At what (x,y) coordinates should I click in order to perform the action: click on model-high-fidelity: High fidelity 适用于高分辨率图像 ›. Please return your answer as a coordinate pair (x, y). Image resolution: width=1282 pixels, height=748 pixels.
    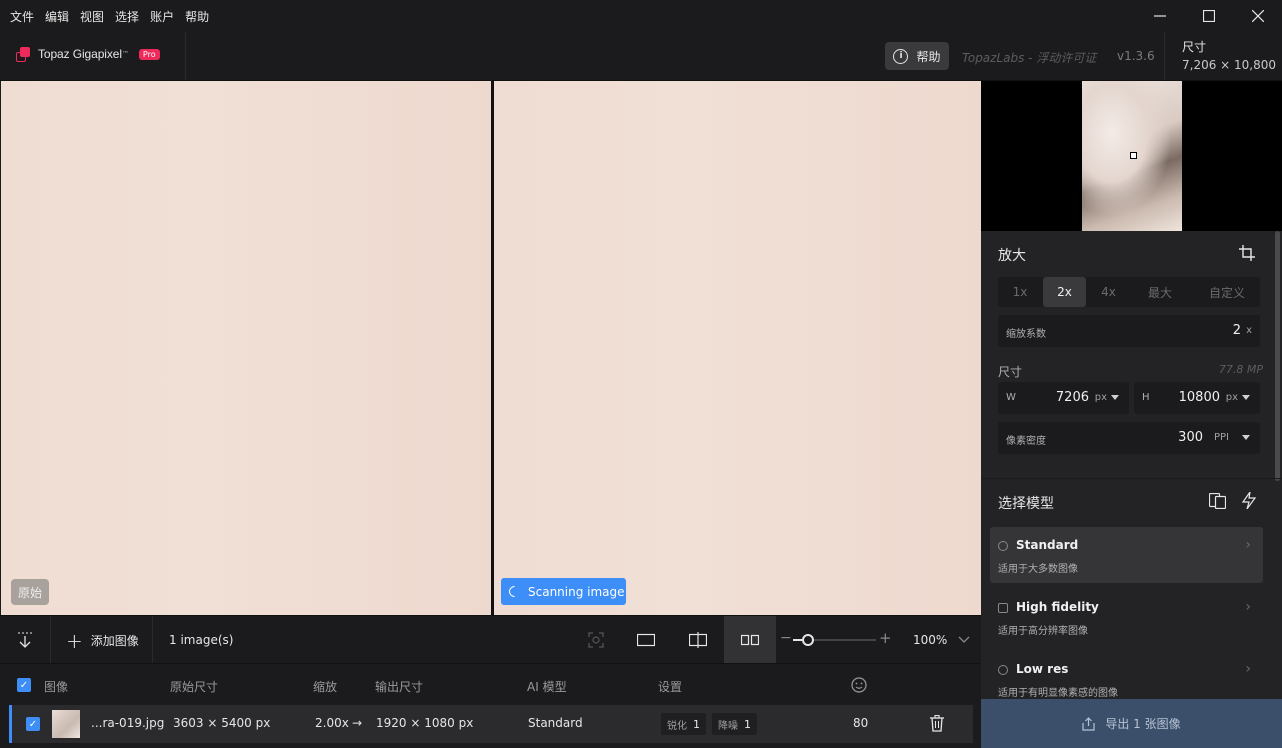
    Looking at the image, I should click on (1126, 617).